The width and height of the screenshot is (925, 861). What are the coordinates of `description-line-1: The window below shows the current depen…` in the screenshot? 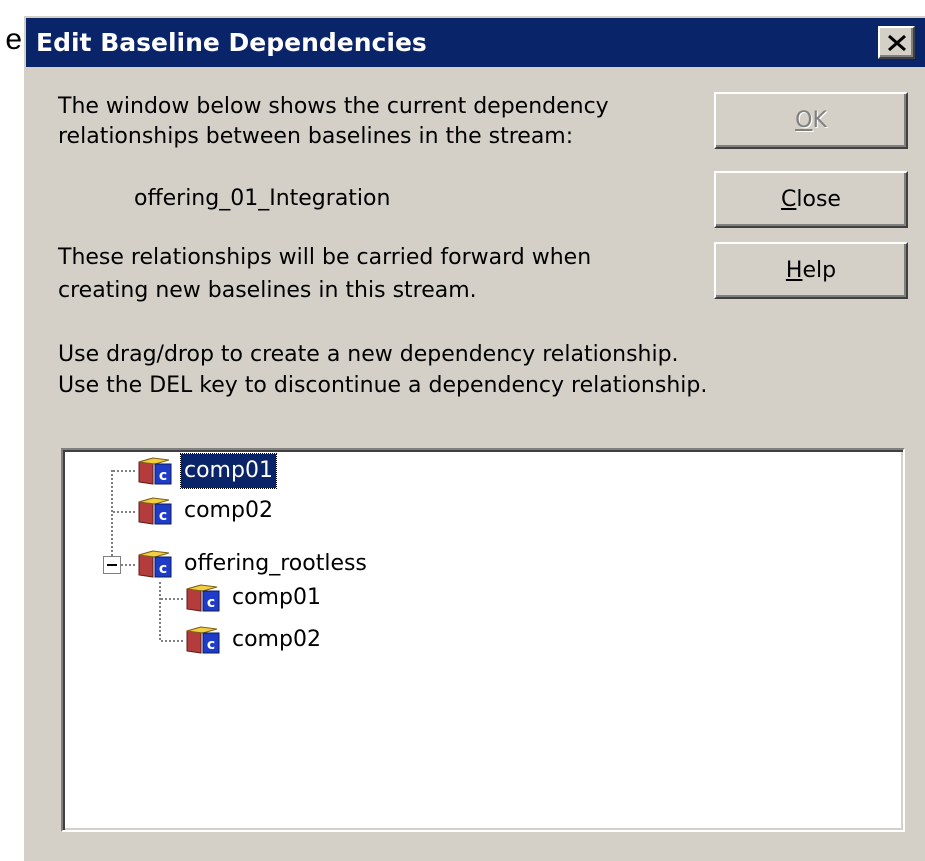 It's located at (333, 106).